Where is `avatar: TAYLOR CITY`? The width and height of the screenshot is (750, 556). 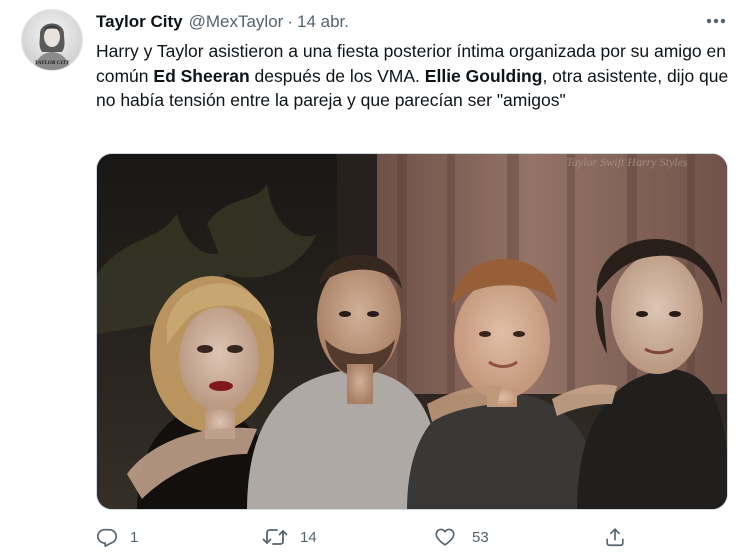 avatar: TAYLOR CITY is located at coordinates (52, 40).